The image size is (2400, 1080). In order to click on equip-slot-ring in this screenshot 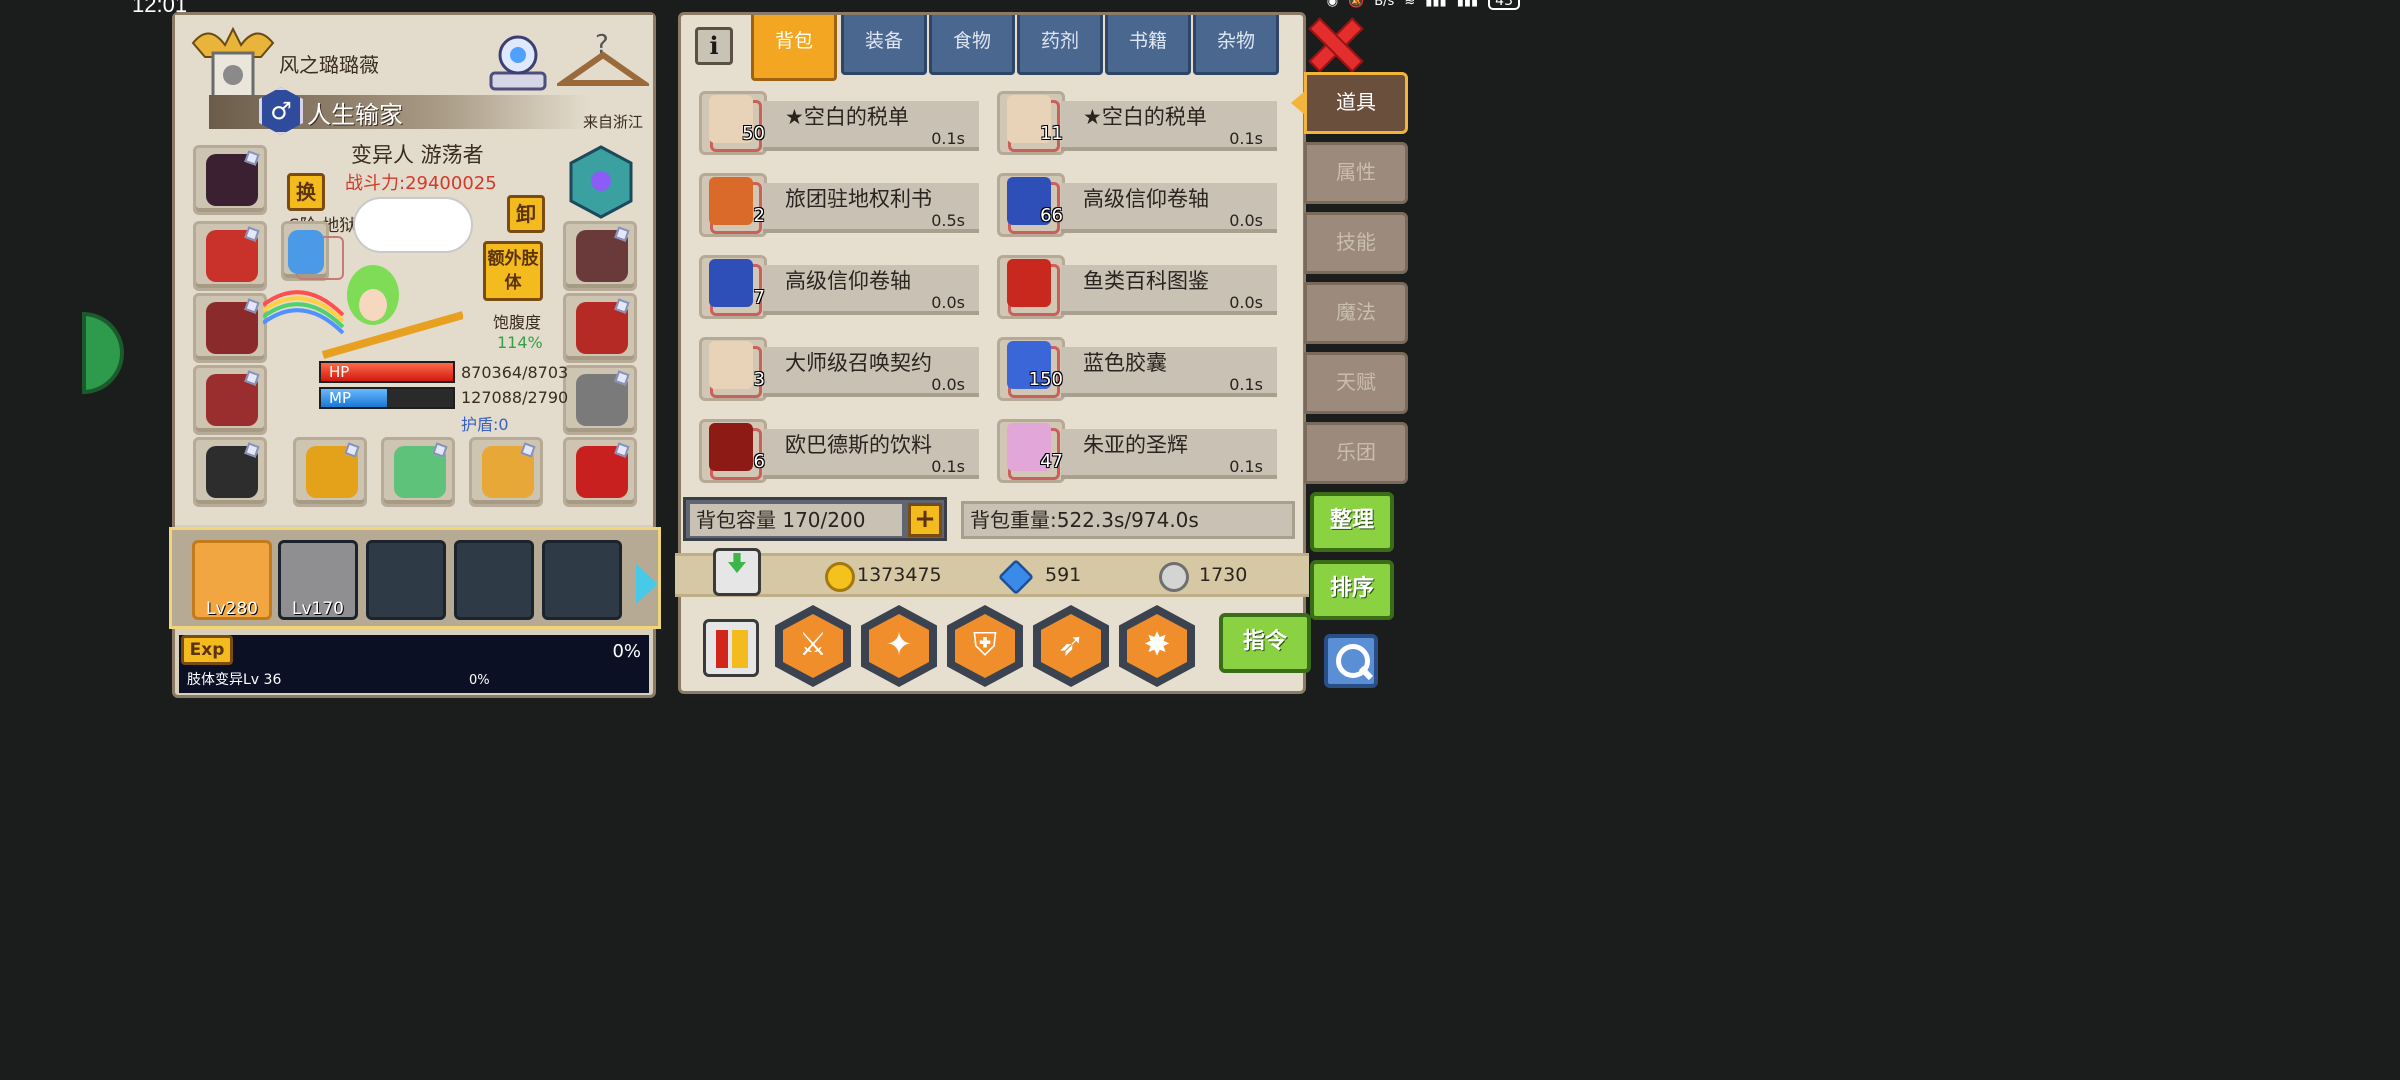, I will do `click(600, 472)`.